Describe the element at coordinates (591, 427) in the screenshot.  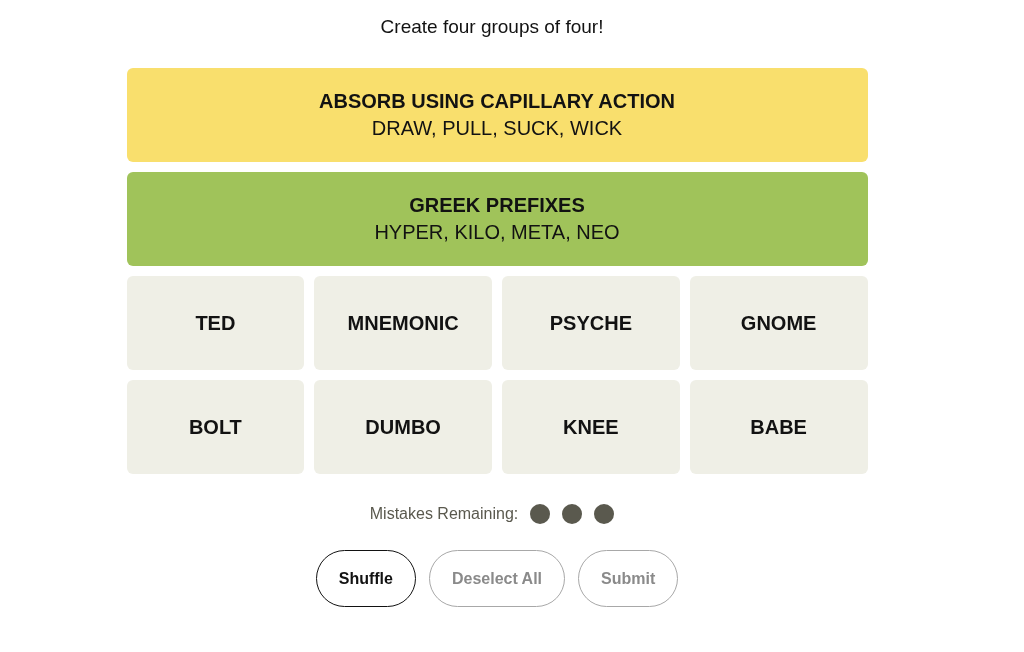
I see `word-tile: KNEE` at that location.